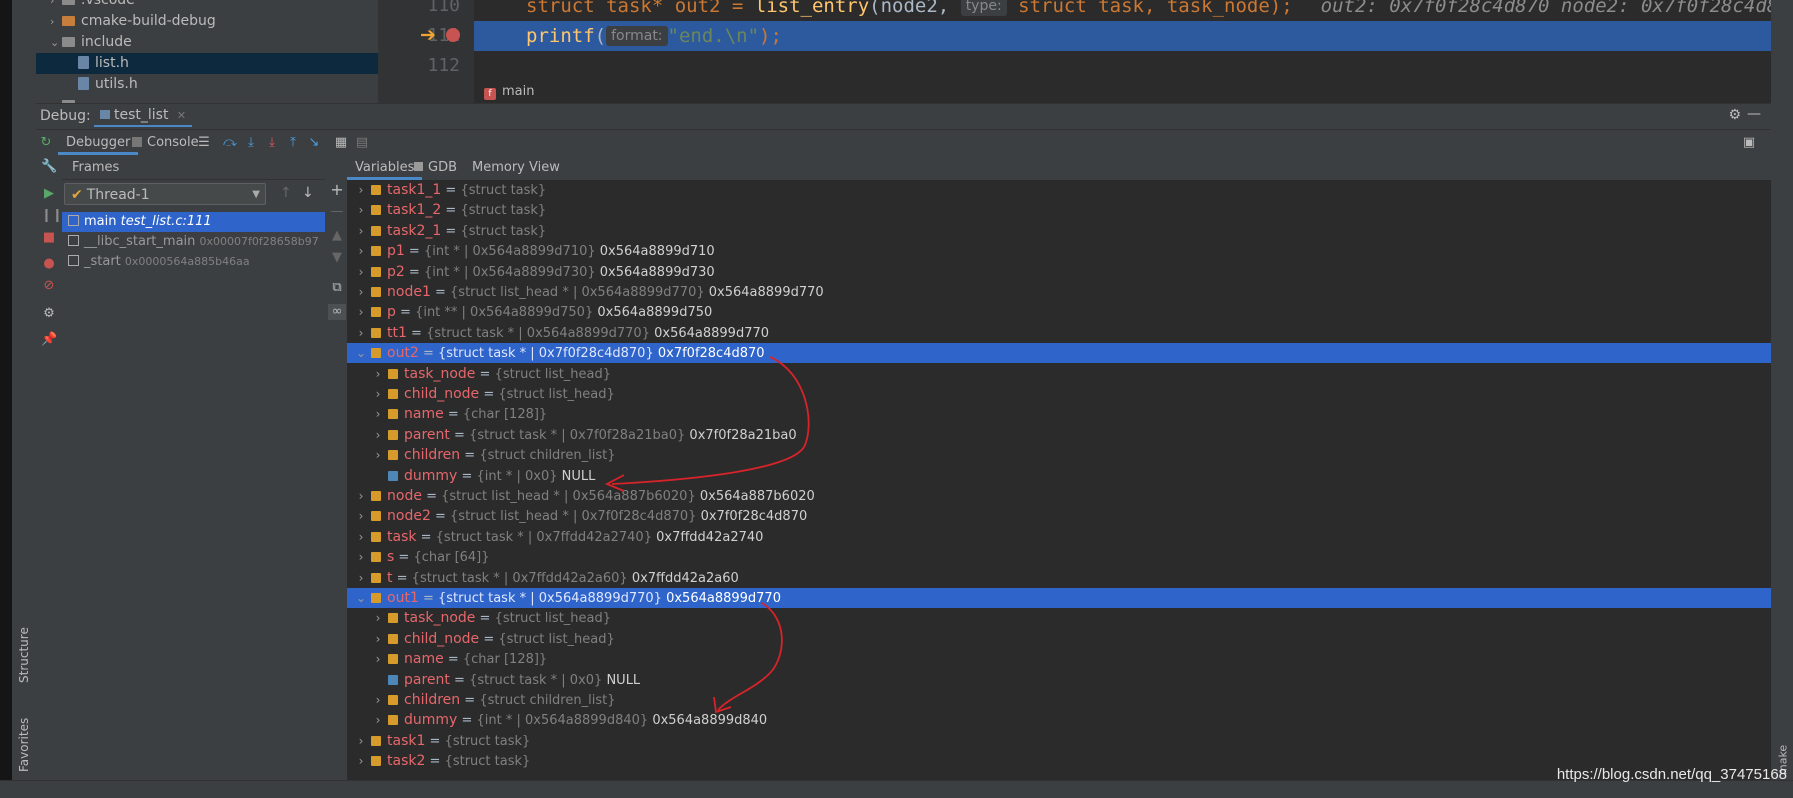 The height and width of the screenshot is (798, 1793). What do you see at coordinates (385, 168) in the screenshot?
I see `tab-variables: Variables` at bounding box center [385, 168].